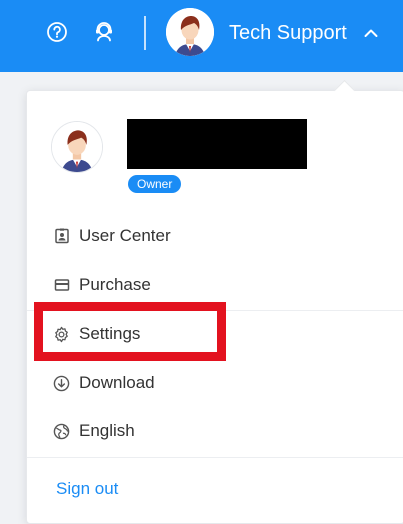 Image resolution: width=403 pixels, height=524 pixels. I want to click on dropdown-arrow, so click(344, 90).